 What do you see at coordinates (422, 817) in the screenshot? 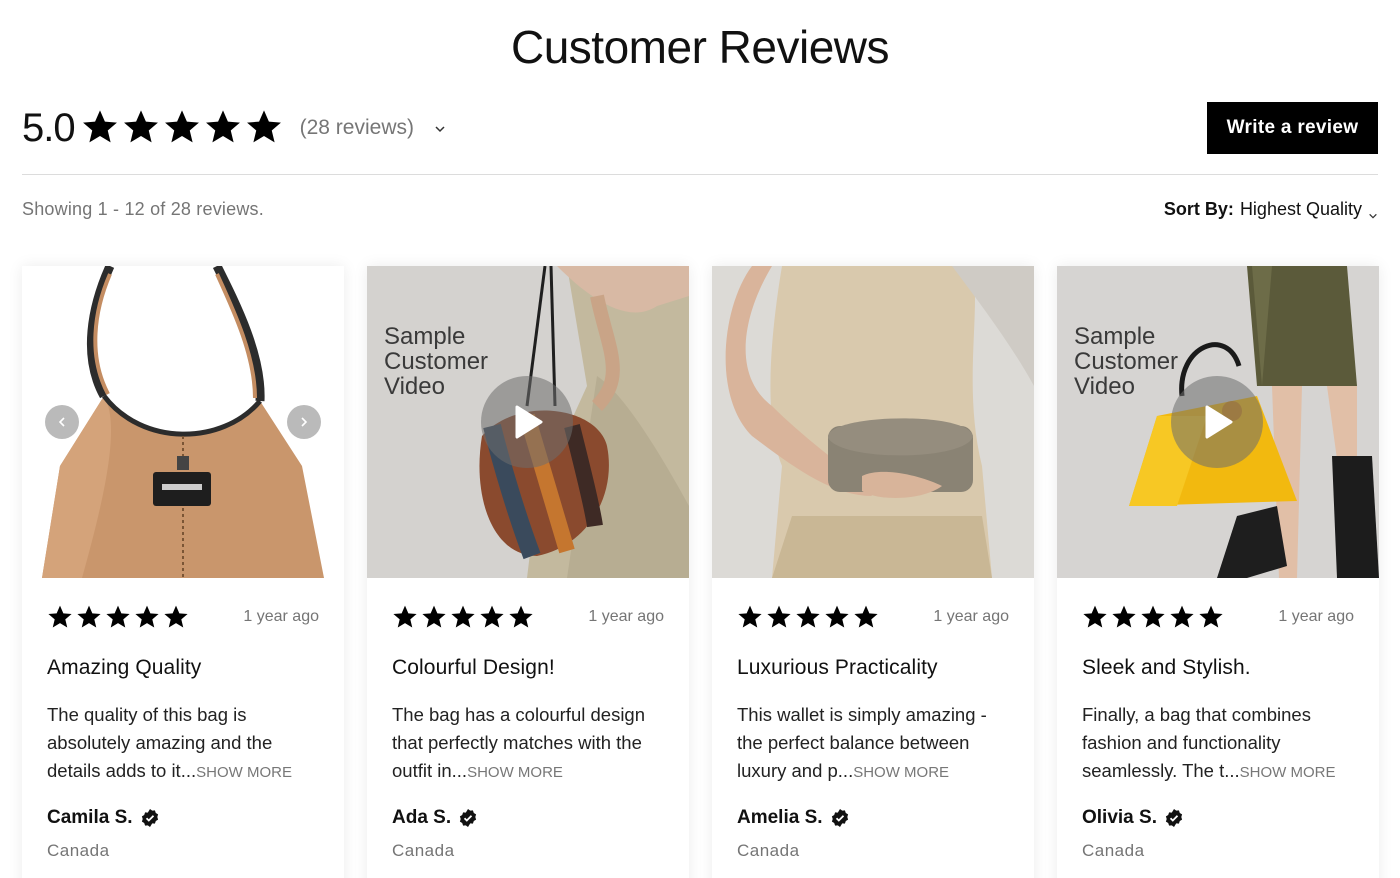
I see `review-author: Ada S.` at bounding box center [422, 817].